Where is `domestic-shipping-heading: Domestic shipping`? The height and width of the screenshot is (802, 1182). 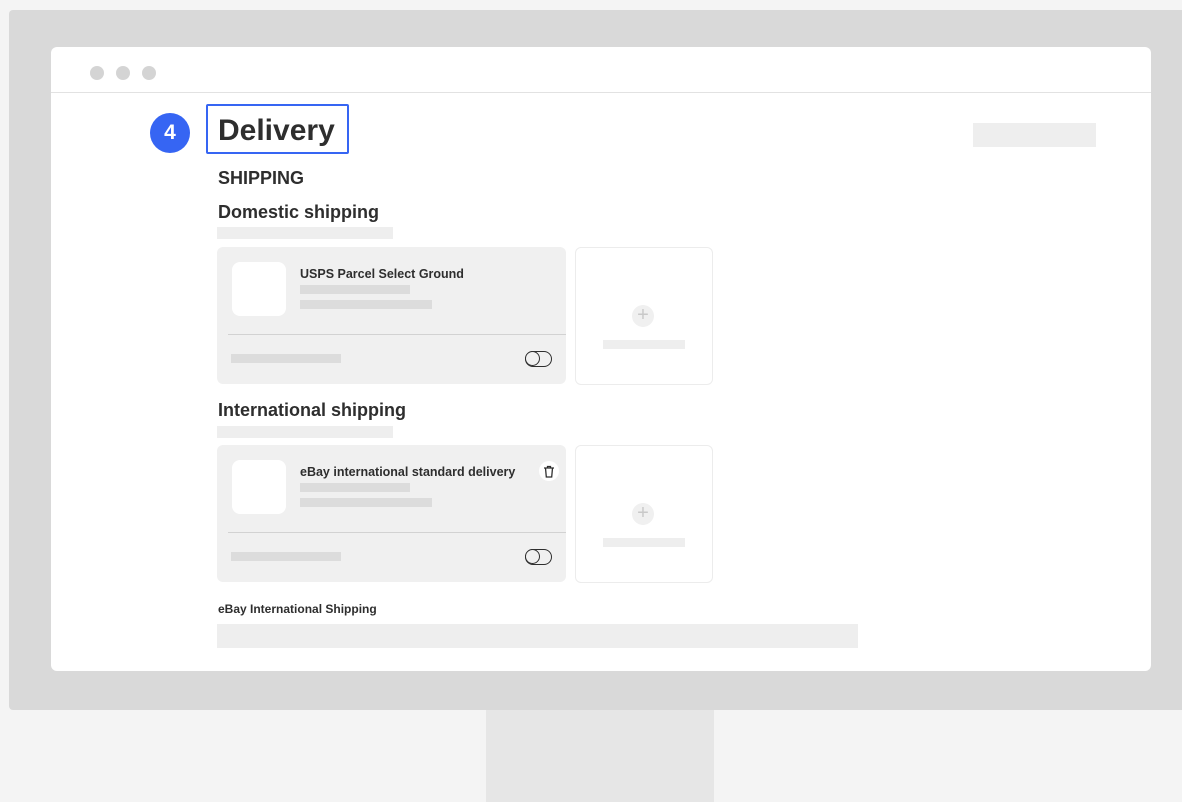 domestic-shipping-heading: Domestic shipping is located at coordinates (299, 212).